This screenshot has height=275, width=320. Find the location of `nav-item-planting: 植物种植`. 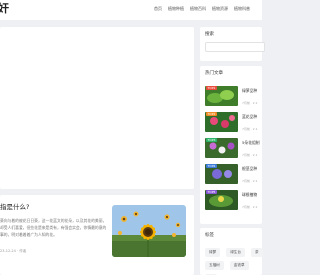

nav-item-planting: 植物种植 is located at coordinates (176, 9).